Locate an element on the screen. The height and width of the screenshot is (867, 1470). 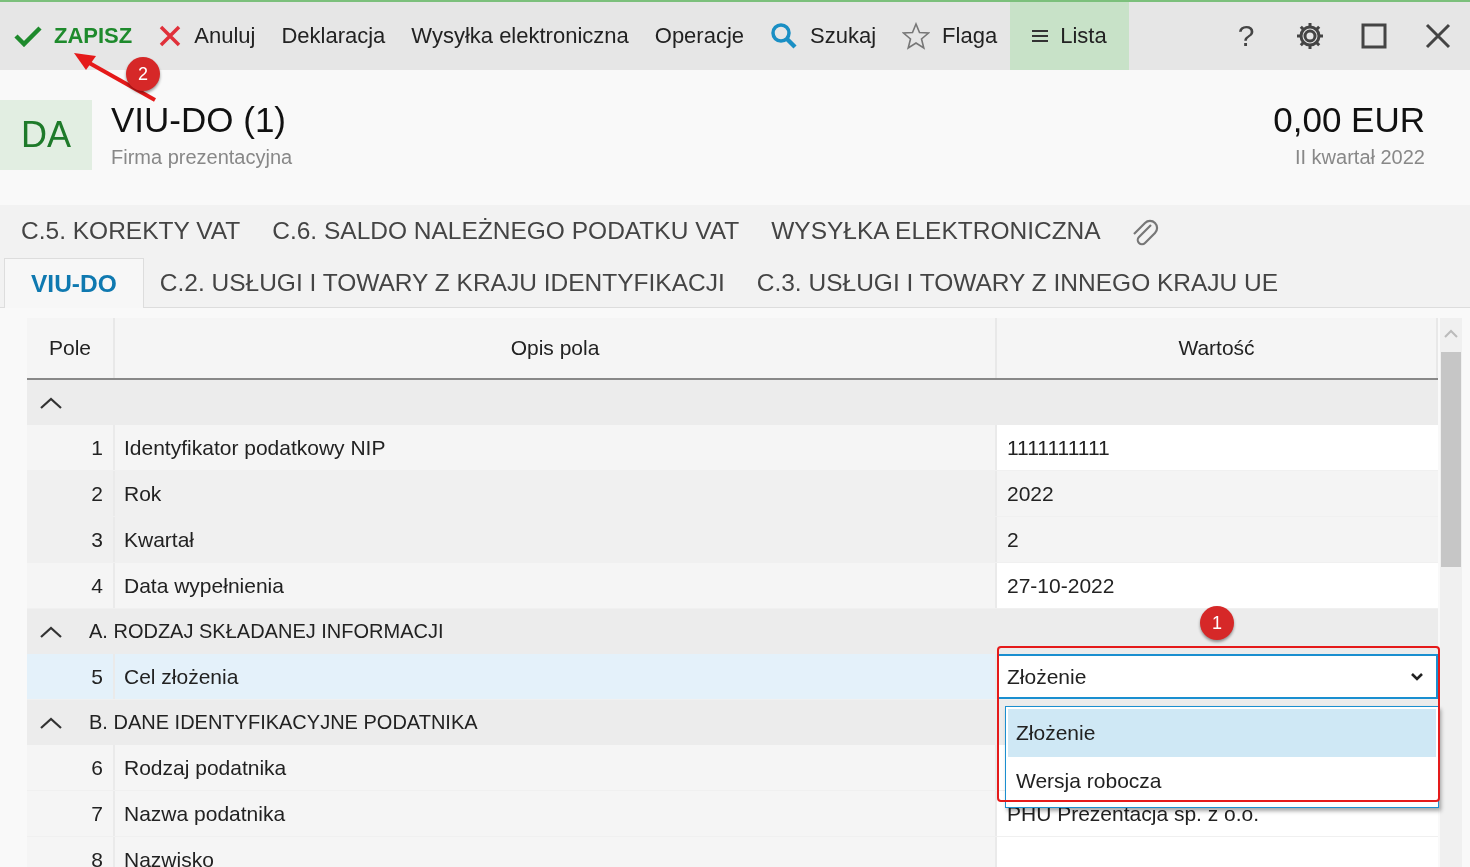
check-icon is located at coordinates (28, 36).